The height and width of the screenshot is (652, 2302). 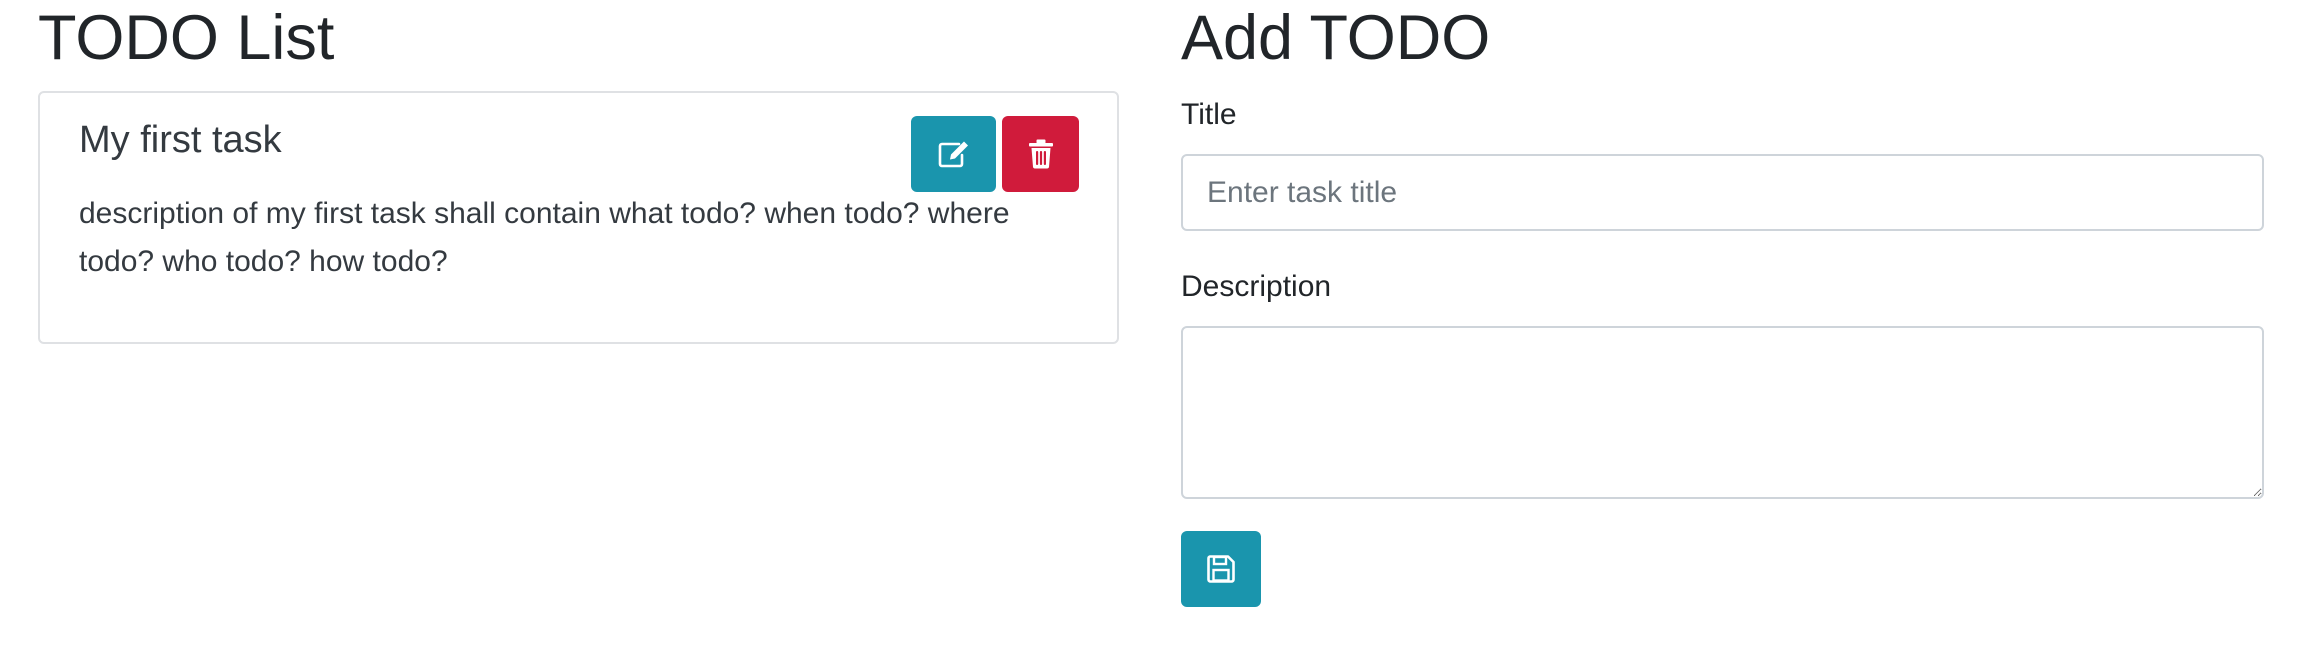 I want to click on description-textarea, so click(x=1722, y=412).